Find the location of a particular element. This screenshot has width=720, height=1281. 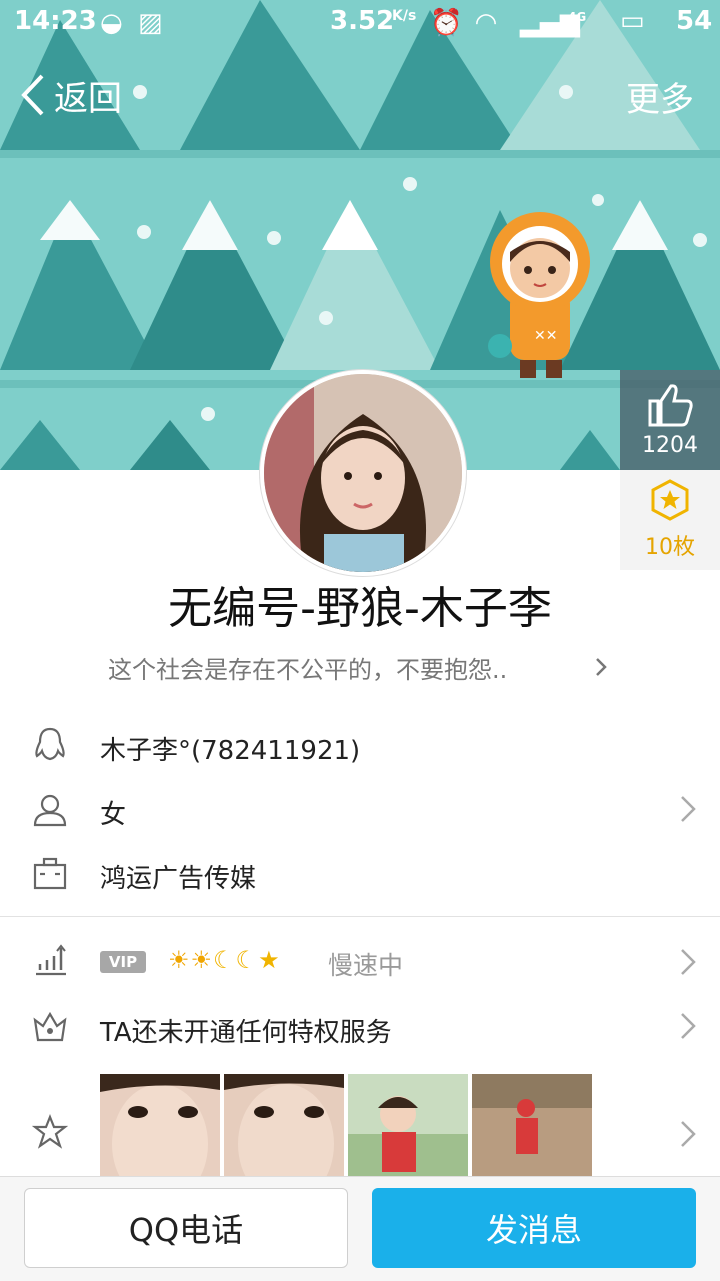

privilege-status: TA还未开通任何特权服务 is located at coordinates (246, 1030).